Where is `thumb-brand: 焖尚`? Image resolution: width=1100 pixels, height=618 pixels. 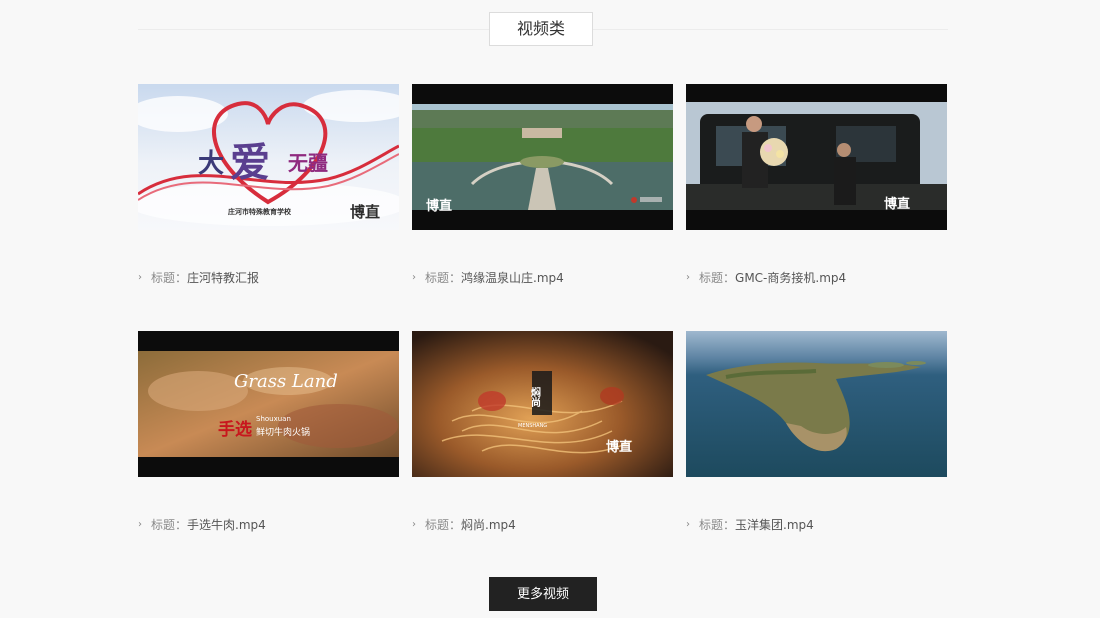
thumb-brand: 焖尚 is located at coordinates (535, 397).